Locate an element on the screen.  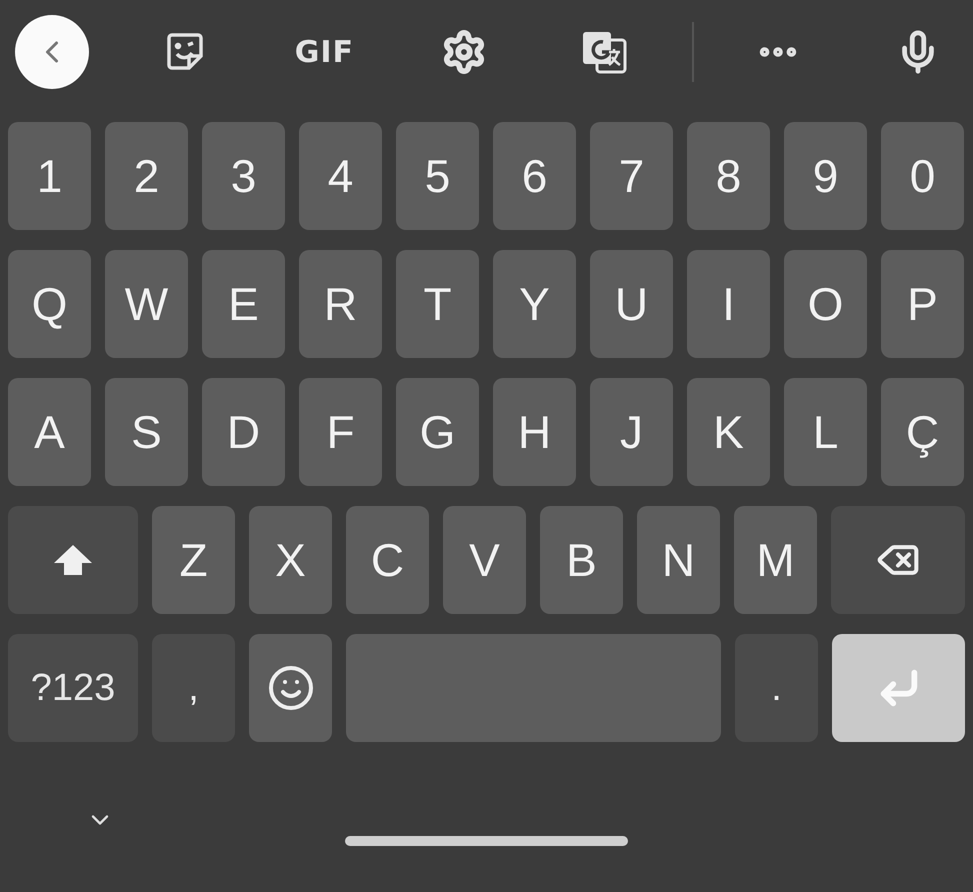
letter-key: N is located at coordinates (678, 560).